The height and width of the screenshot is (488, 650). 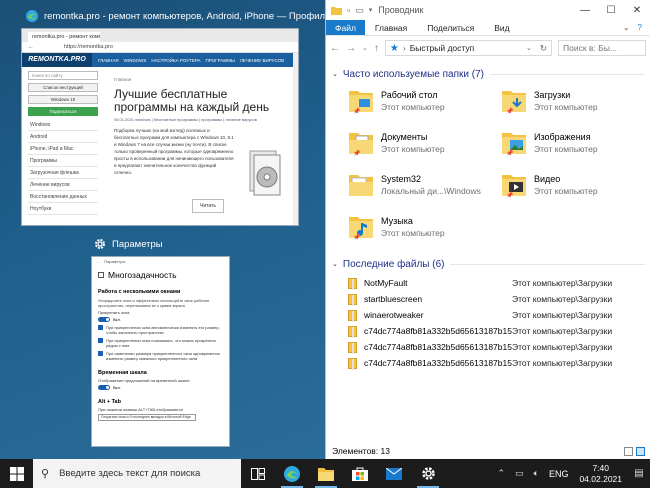 What do you see at coordinates (488, 299) in the screenshot?
I see `list-item: startbluescreen Этот компьютер\Загрузки` at bounding box center [488, 299].